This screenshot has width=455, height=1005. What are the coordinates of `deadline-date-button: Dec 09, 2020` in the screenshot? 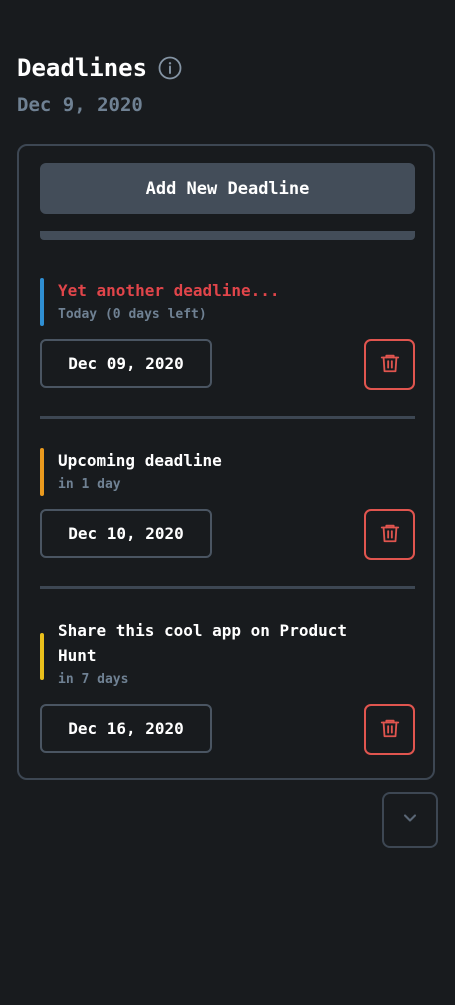 It's located at (126, 363).